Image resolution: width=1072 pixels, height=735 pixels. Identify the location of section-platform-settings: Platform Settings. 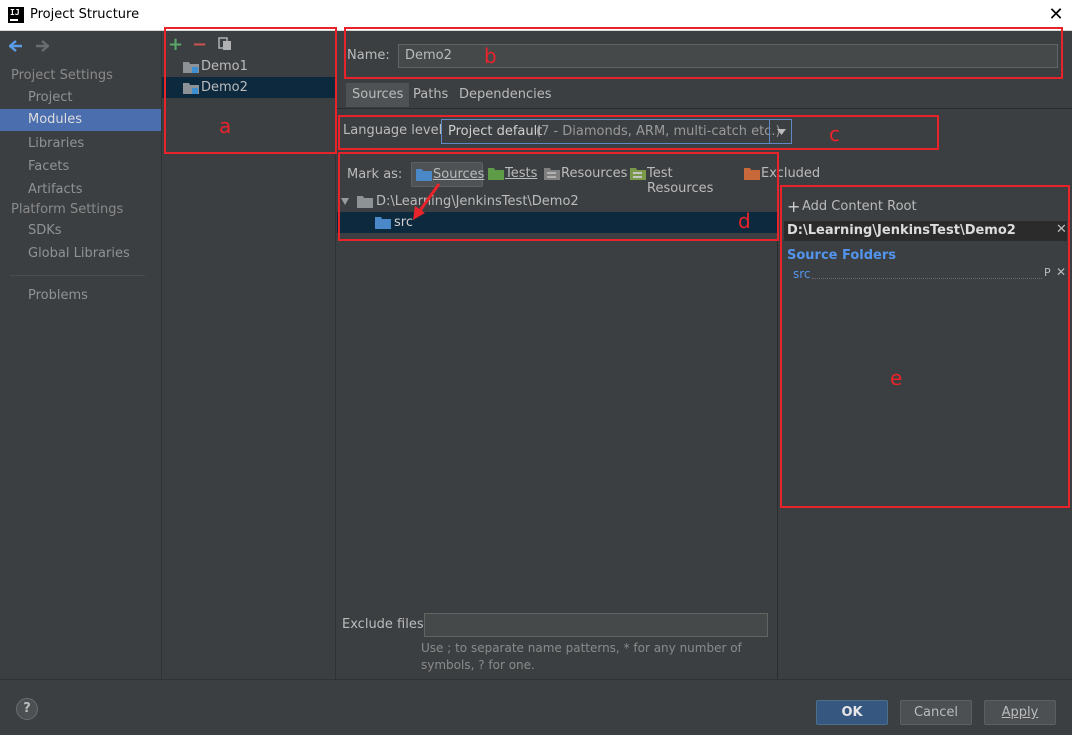
(67, 209).